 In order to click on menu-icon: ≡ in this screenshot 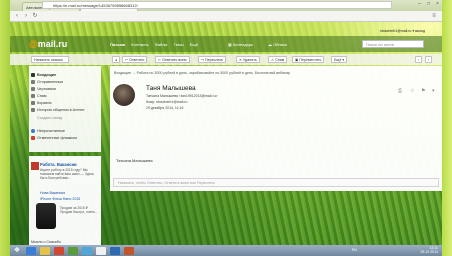, I will do `click(434, 16)`.